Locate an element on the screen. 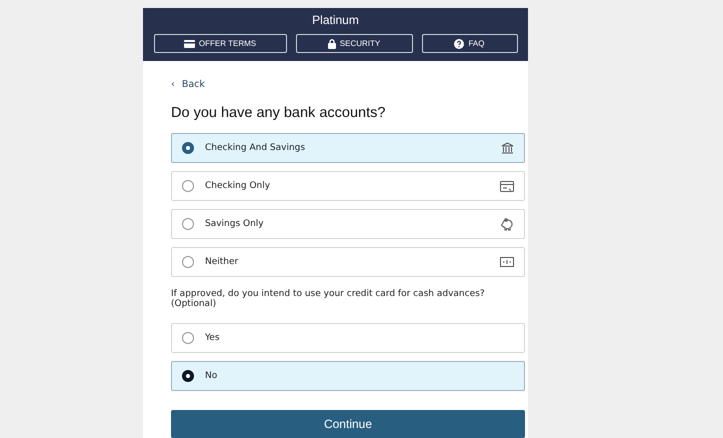 The height and width of the screenshot is (438, 723). piggy-bank-icon is located at coordinates (507, 224).